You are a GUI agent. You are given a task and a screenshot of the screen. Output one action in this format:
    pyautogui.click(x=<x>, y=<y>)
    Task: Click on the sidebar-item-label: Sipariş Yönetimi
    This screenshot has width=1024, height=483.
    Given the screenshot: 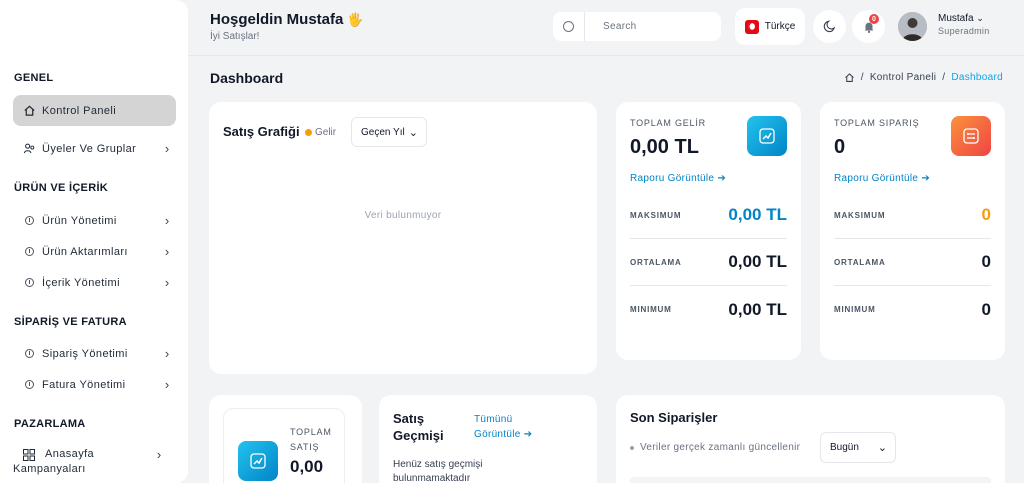 What is the action you would take?
    pyautogui.click(x=85, y=353)
    